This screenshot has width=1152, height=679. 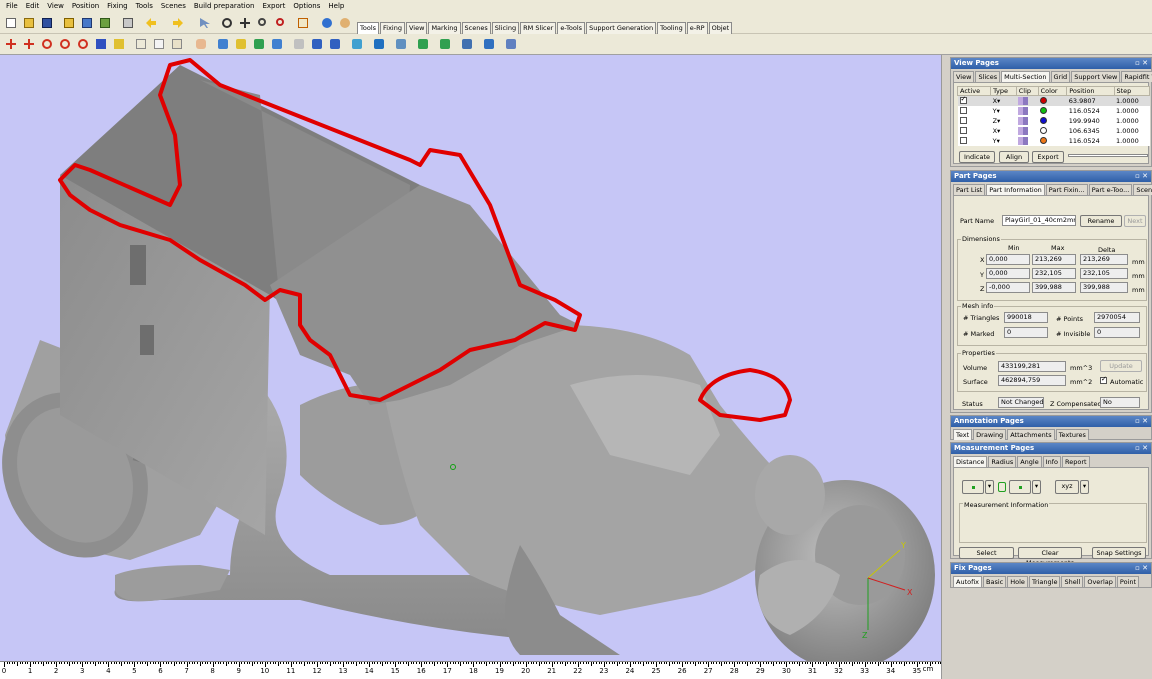 What do you see at coordinates (445, 44) in the screenshot?
I see `slice-button` at bounding box center [445, 44].